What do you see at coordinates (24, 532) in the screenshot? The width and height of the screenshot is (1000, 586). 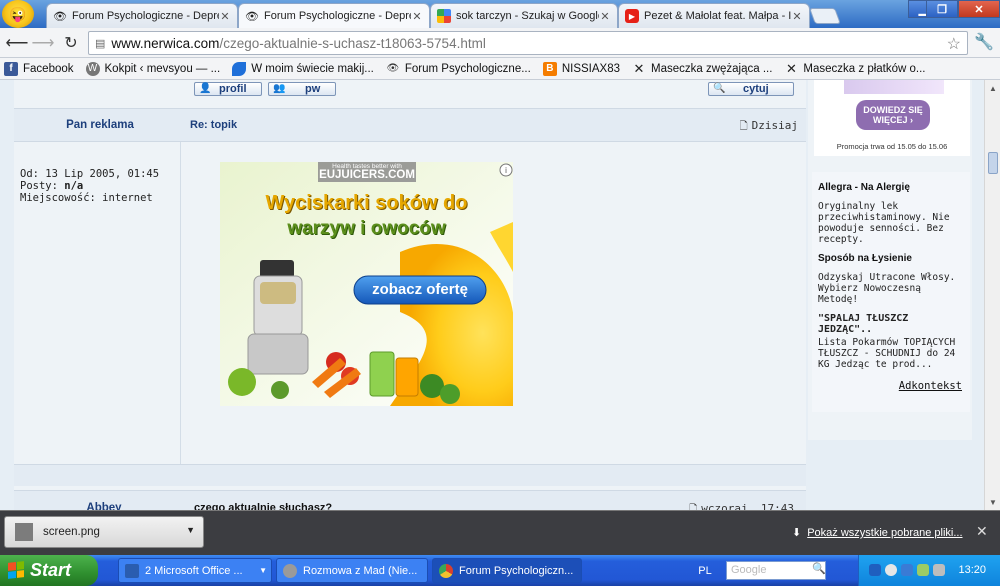 I see `file-icon` at bounding box center [24, 532].